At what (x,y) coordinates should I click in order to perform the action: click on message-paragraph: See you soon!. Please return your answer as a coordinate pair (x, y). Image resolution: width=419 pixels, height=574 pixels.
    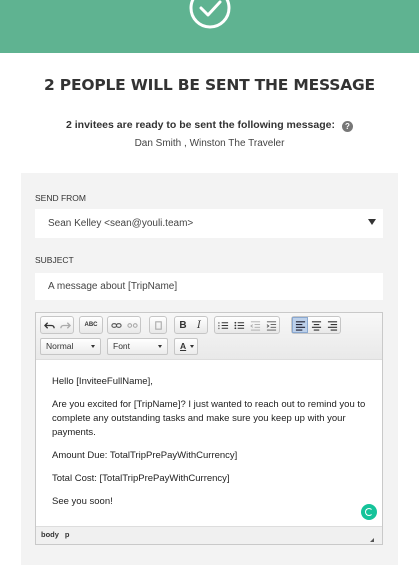
    Looking at the image, I should click on (82, 501).